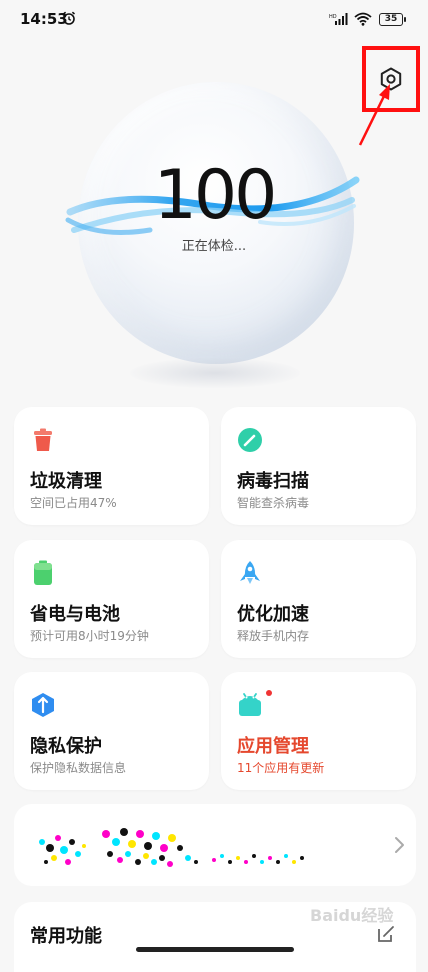  What do you see at coordinates (273, 636) in the screenshot?
I see `card-subtitle: 释放手机内存` at bounding box center [273, 636].